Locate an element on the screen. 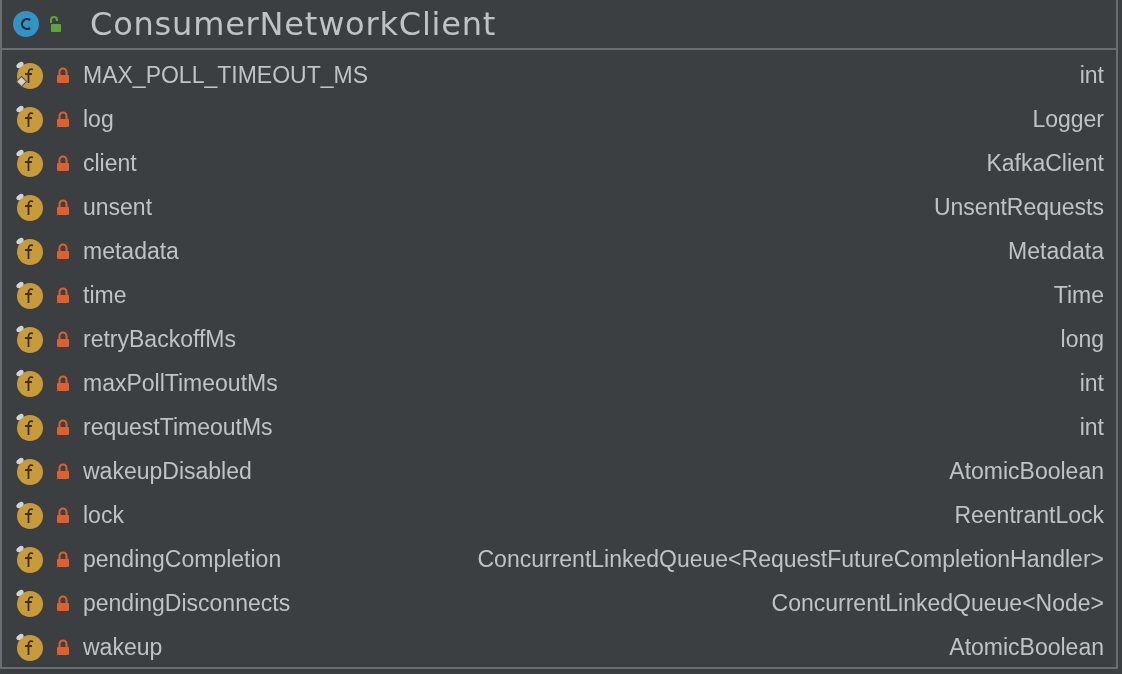  field-type: long is located at coordinates (1081, 339).